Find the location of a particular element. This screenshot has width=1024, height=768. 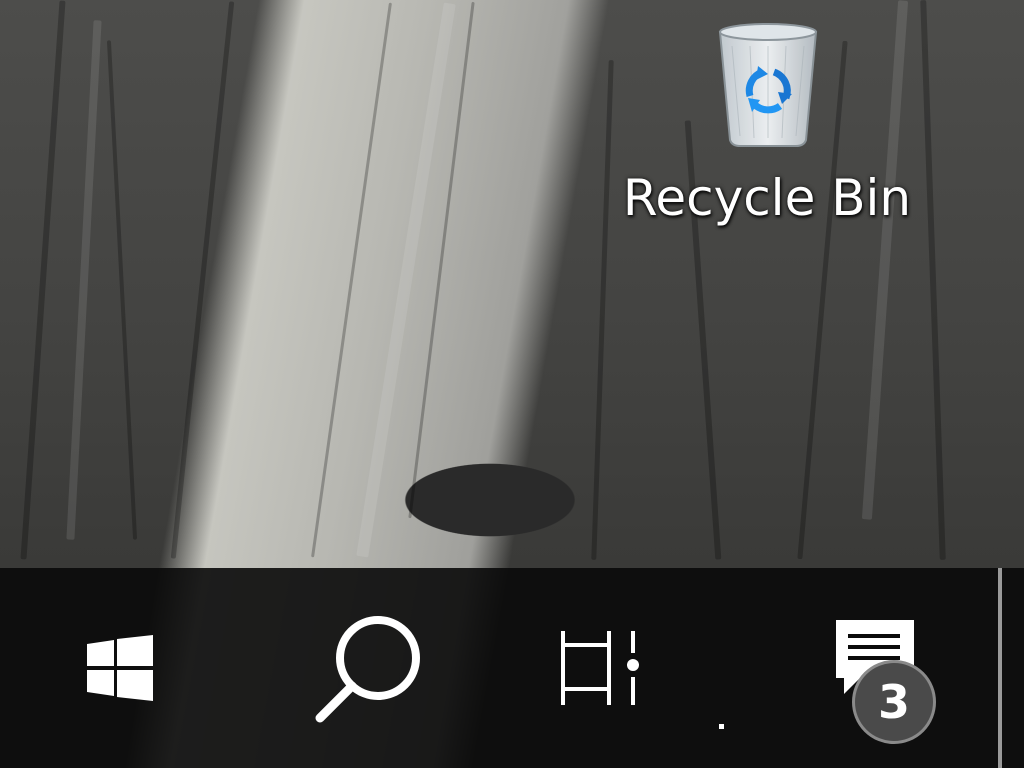

notification-count-badge: 3 is located at coordinates (894, 702).